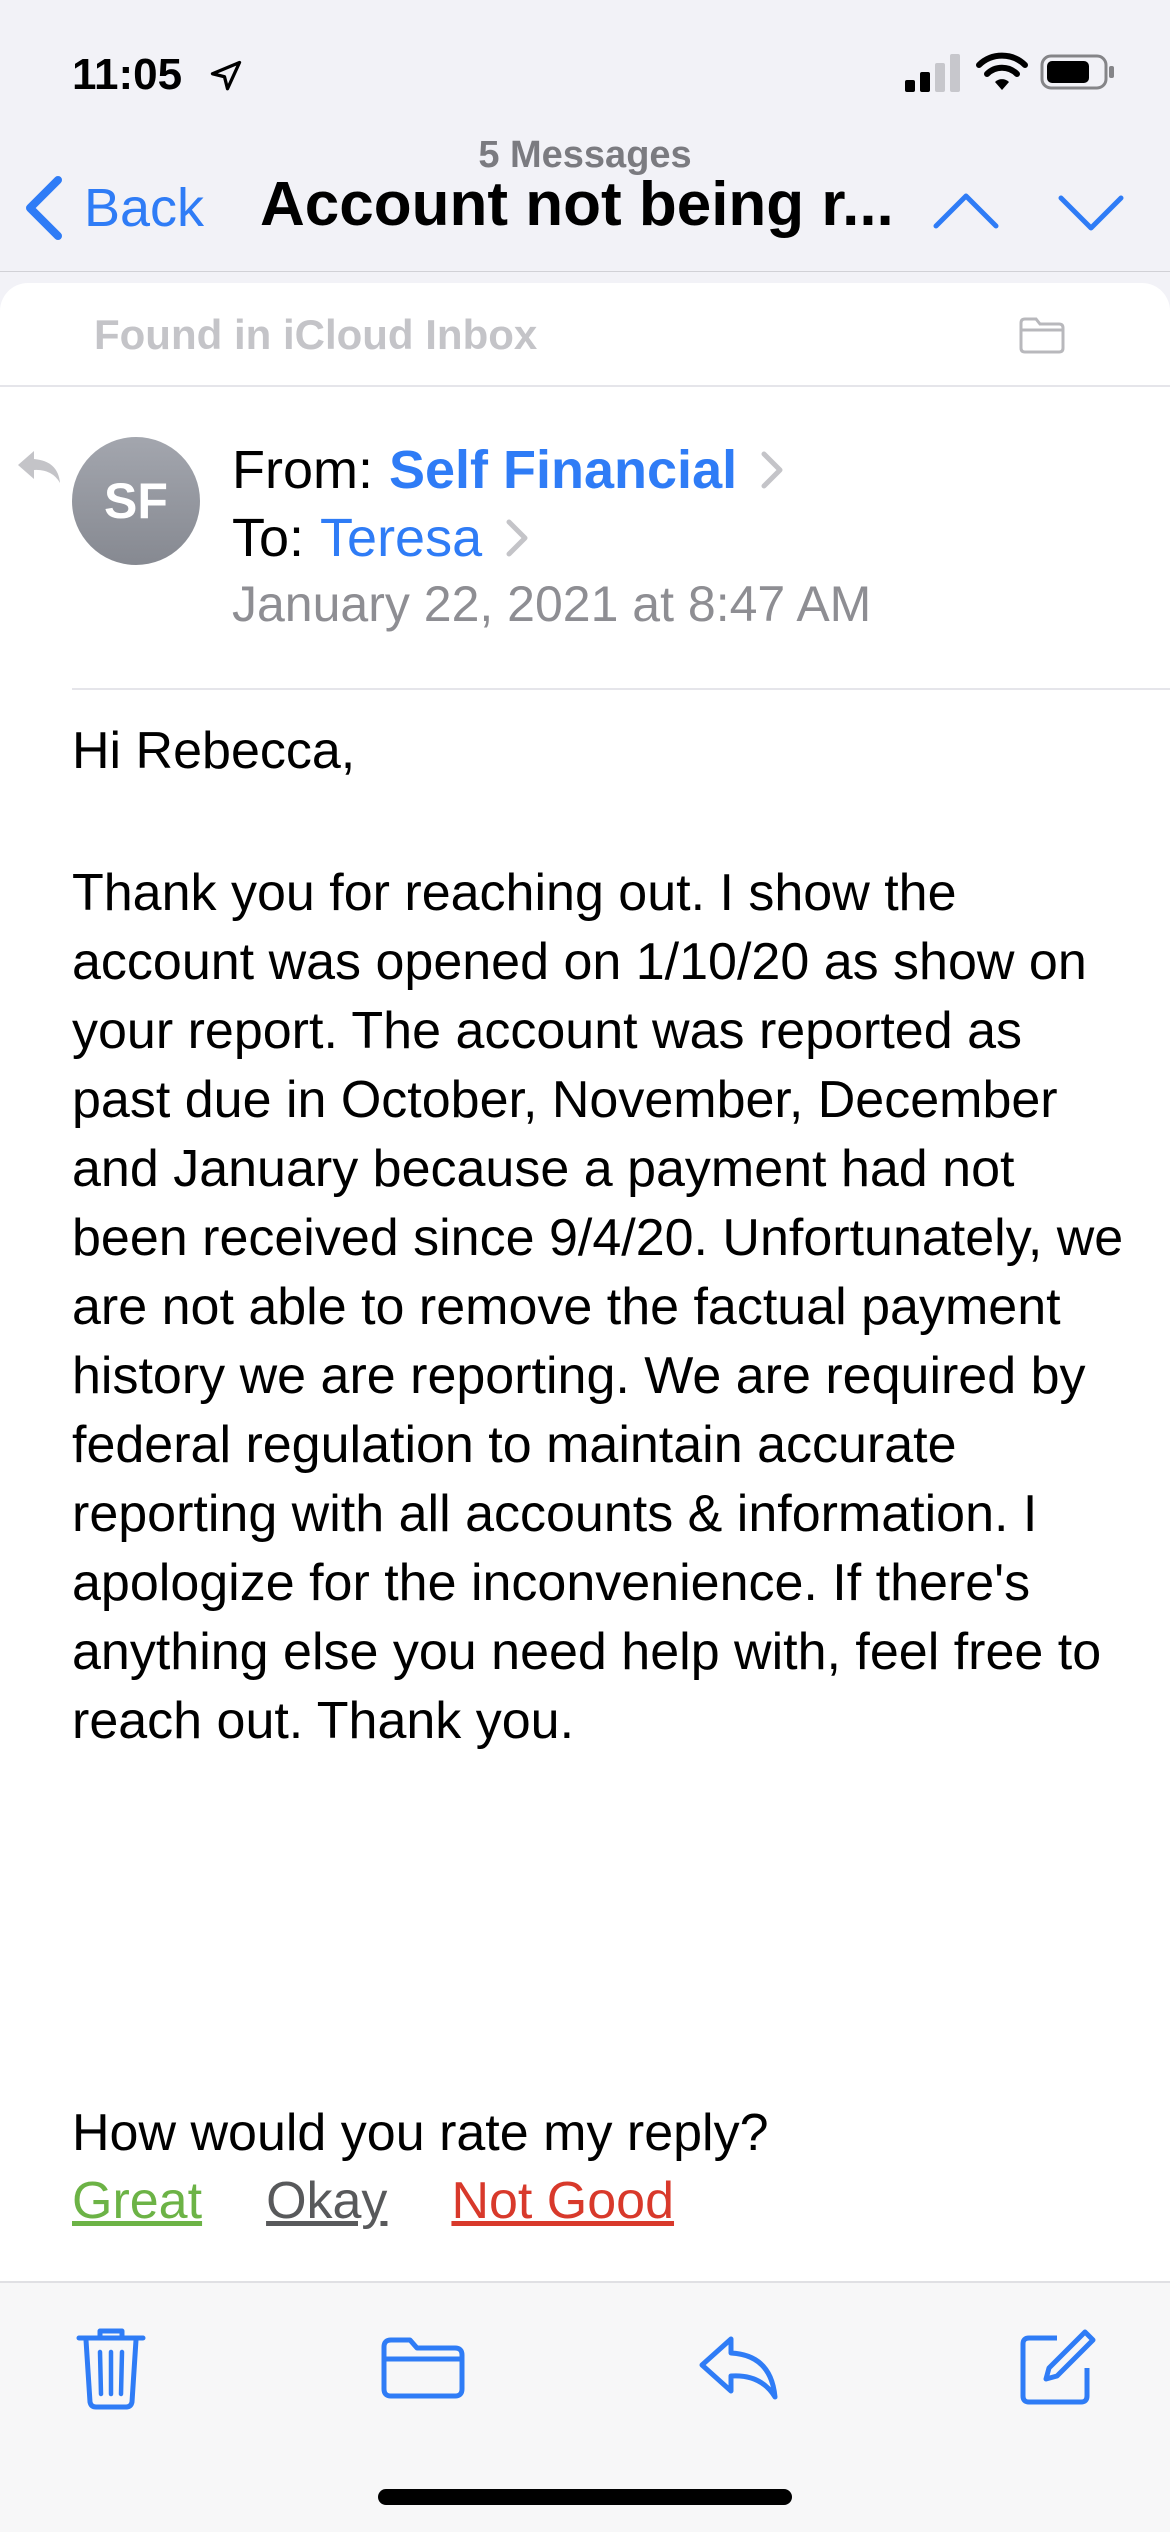 The image size is (1170, 2532). Describe the element at coordinates (420, 2133) in the screenshot. I see `rating-question: How would you rate my reply?` at that location.